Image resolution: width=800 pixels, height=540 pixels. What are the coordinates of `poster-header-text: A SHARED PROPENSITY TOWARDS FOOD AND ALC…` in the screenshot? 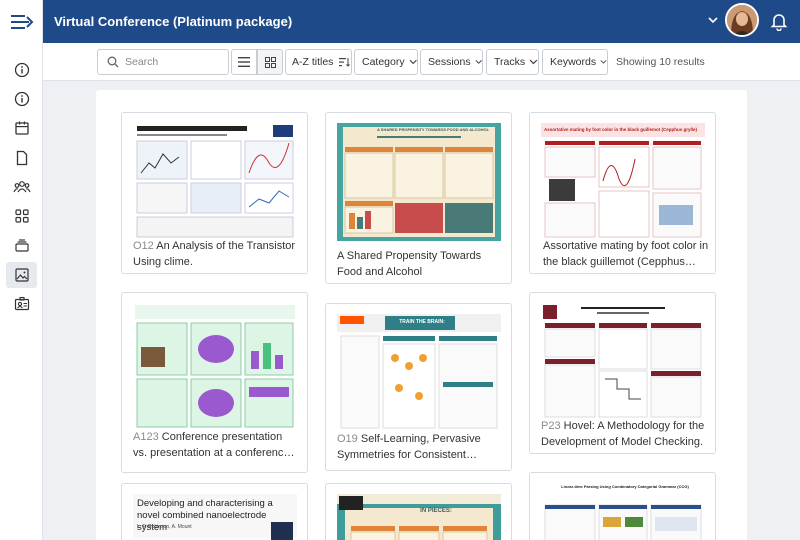 It's located at (433, 129).